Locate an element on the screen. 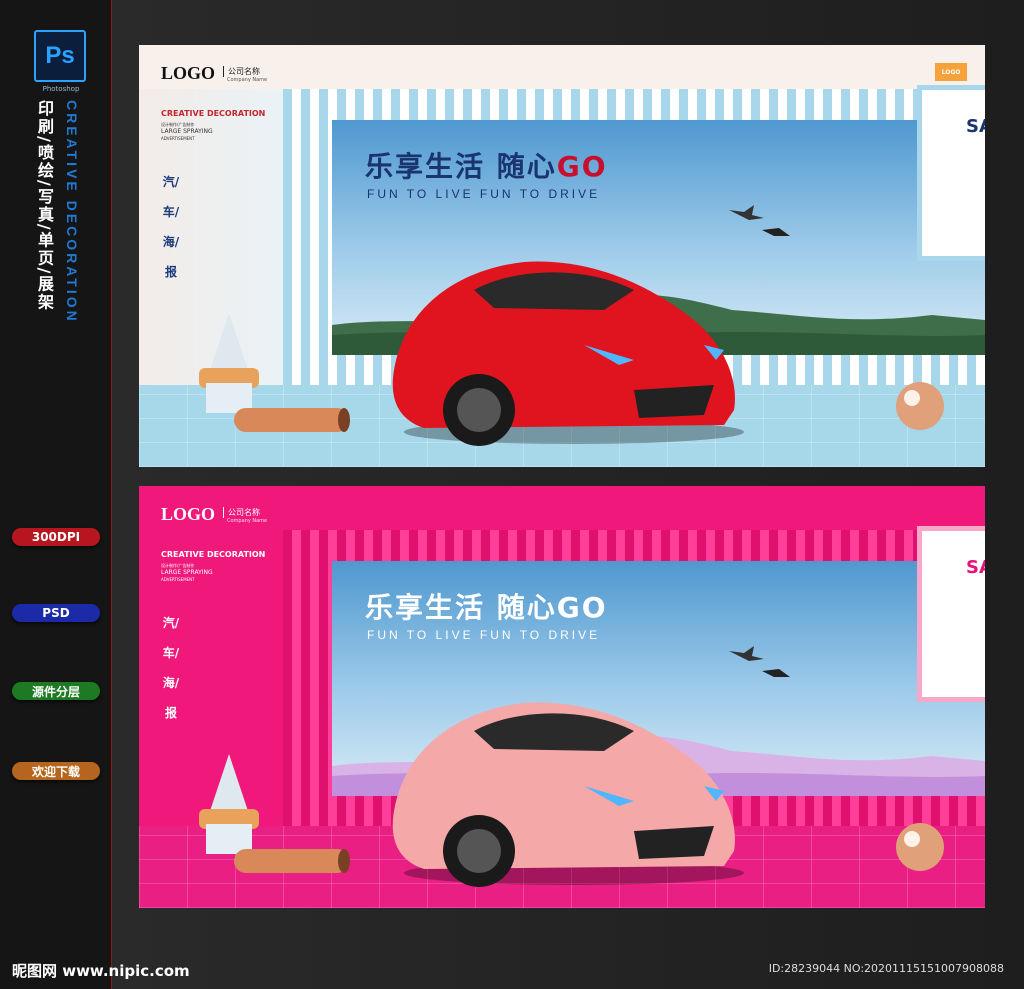 This screenshot has width=1024, height=989. vertical-categories: 印刷/喷绘/写真/单页/展架 is located at coordinates (44, 206).